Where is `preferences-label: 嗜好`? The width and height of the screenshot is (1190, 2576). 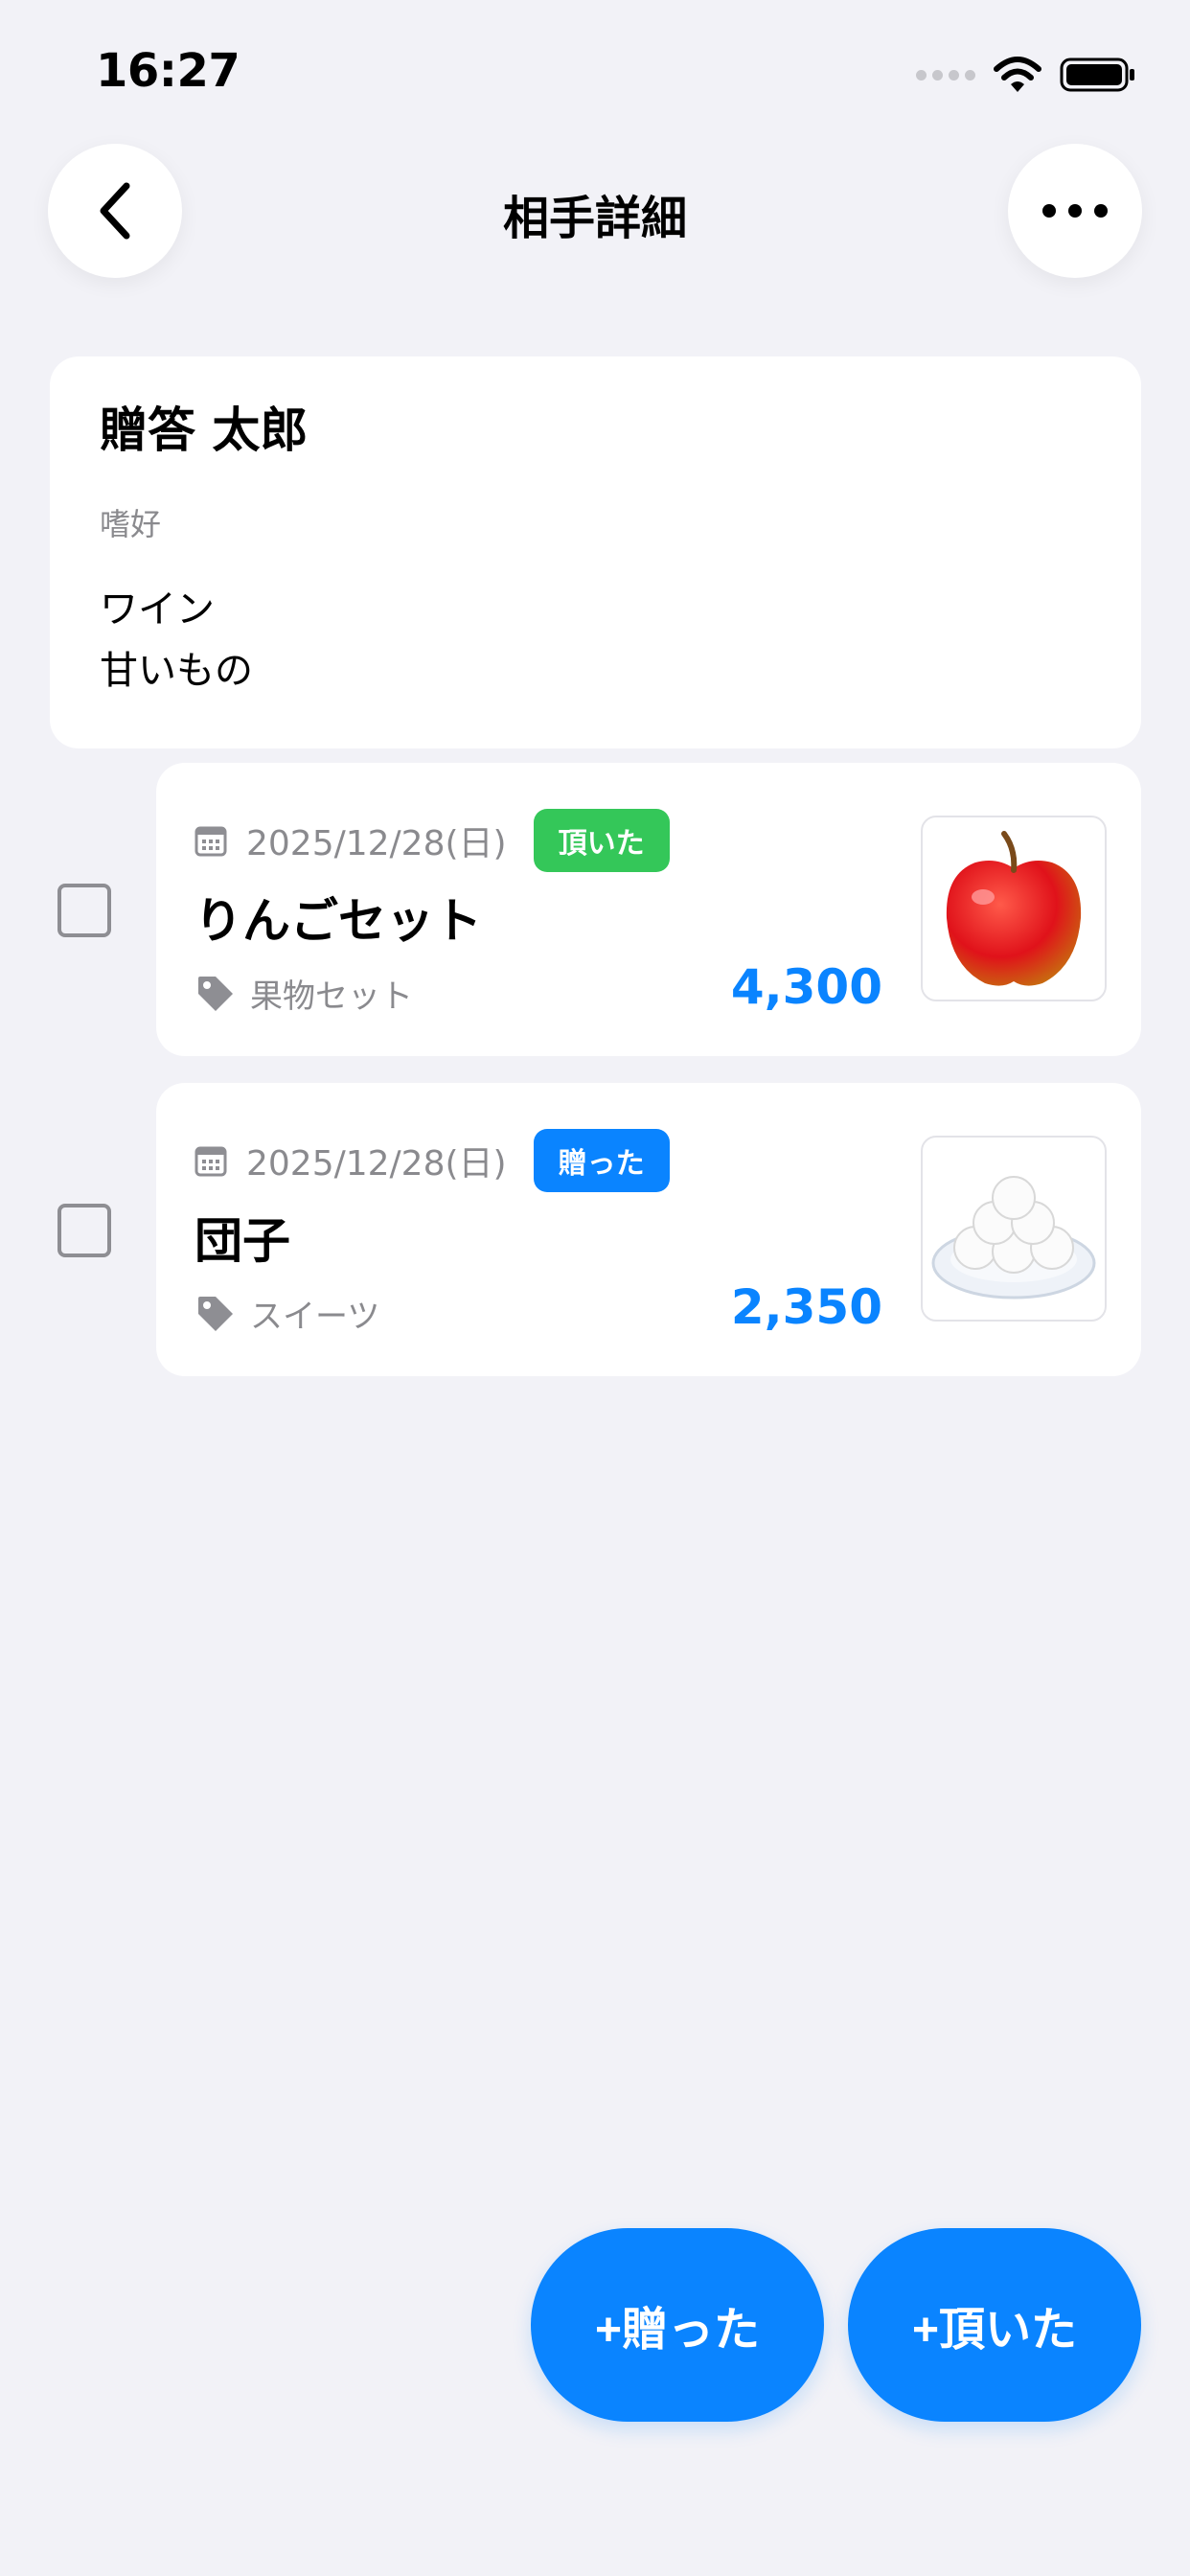
preferences-label: 嗜好 is located at coordinates (131, 524).